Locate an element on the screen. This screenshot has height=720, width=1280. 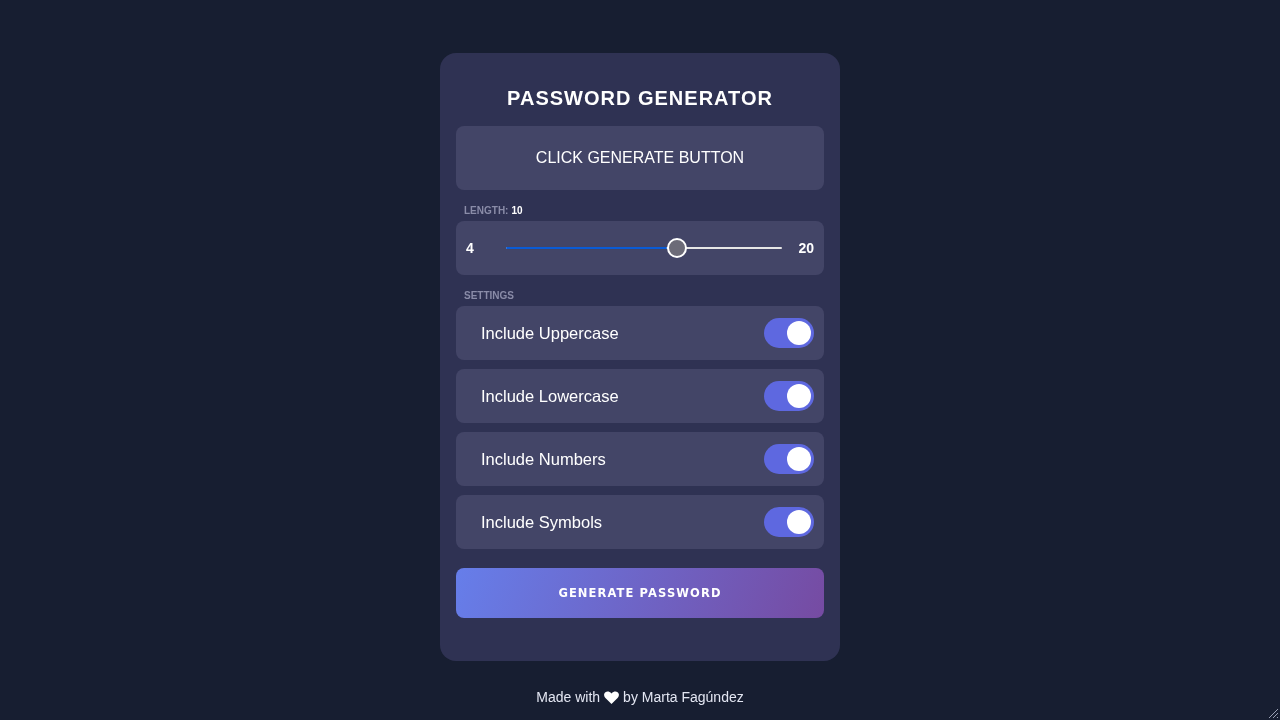
password-result-field: CLICK GENERATE BUTTON is located at coordinates (640, 158).